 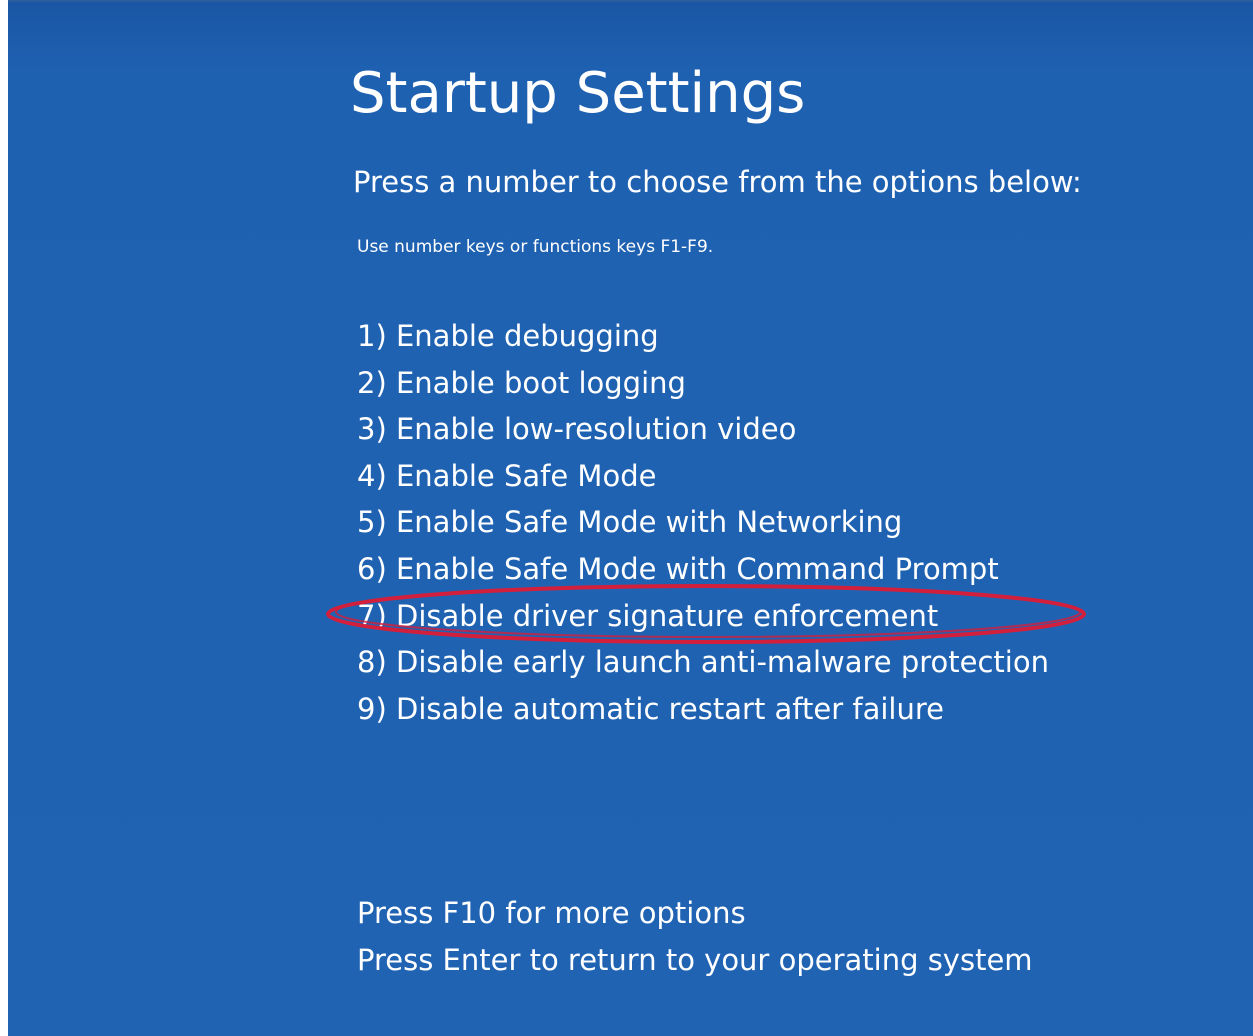 I want to click on option-disable-driver-signature-enforcement: 7) Disable driver signature enforcement, so click(x=703, y=616).